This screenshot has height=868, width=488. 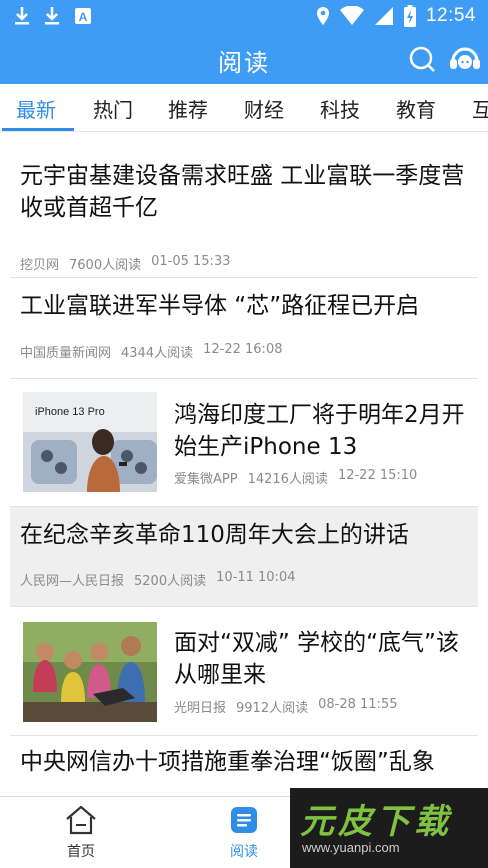 I want to click on keyboard-a-icon: A, so click(x=83, y=16).